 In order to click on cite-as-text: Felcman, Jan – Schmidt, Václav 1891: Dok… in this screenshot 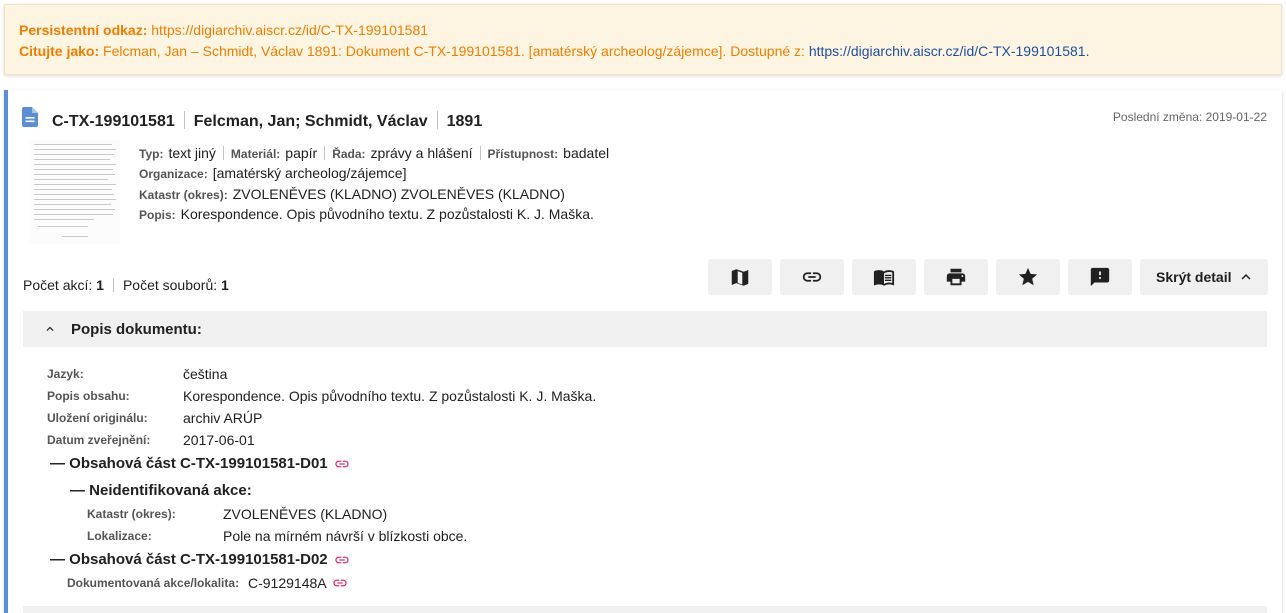, I will do `click(454, 51)`.